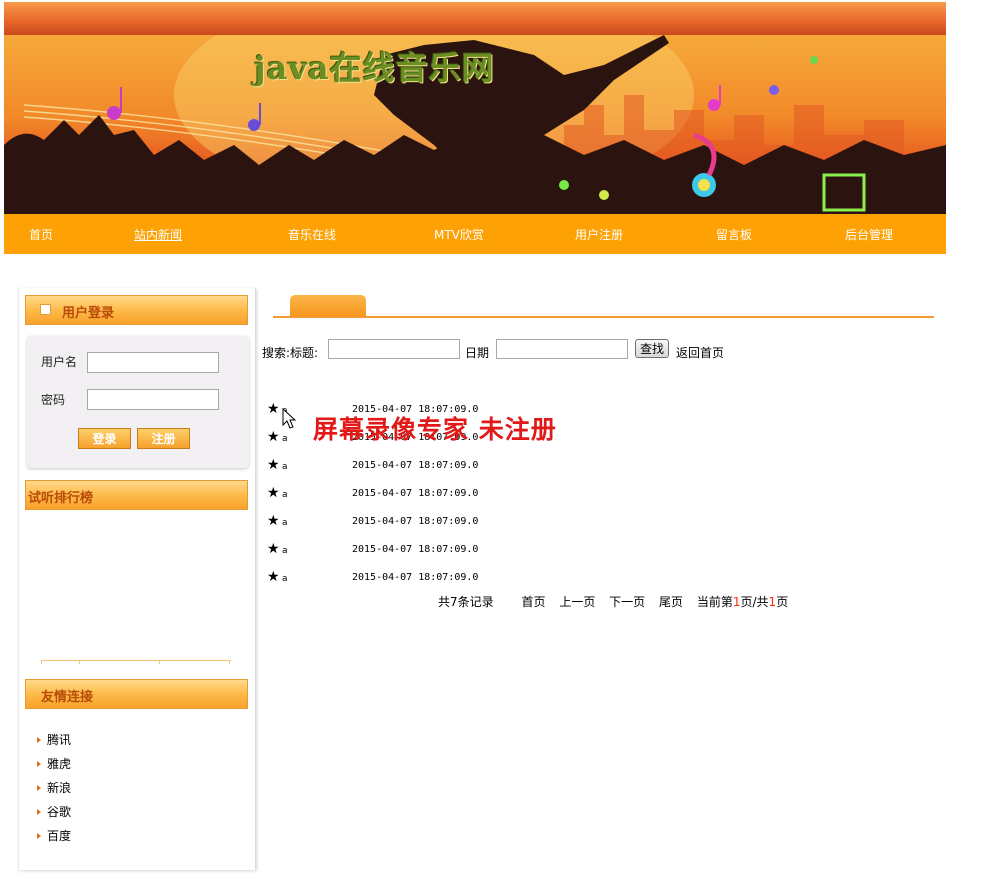 This screenshot has width=992, height=889. I want to click on nav-admin: 后台管理, so click(869, 234).